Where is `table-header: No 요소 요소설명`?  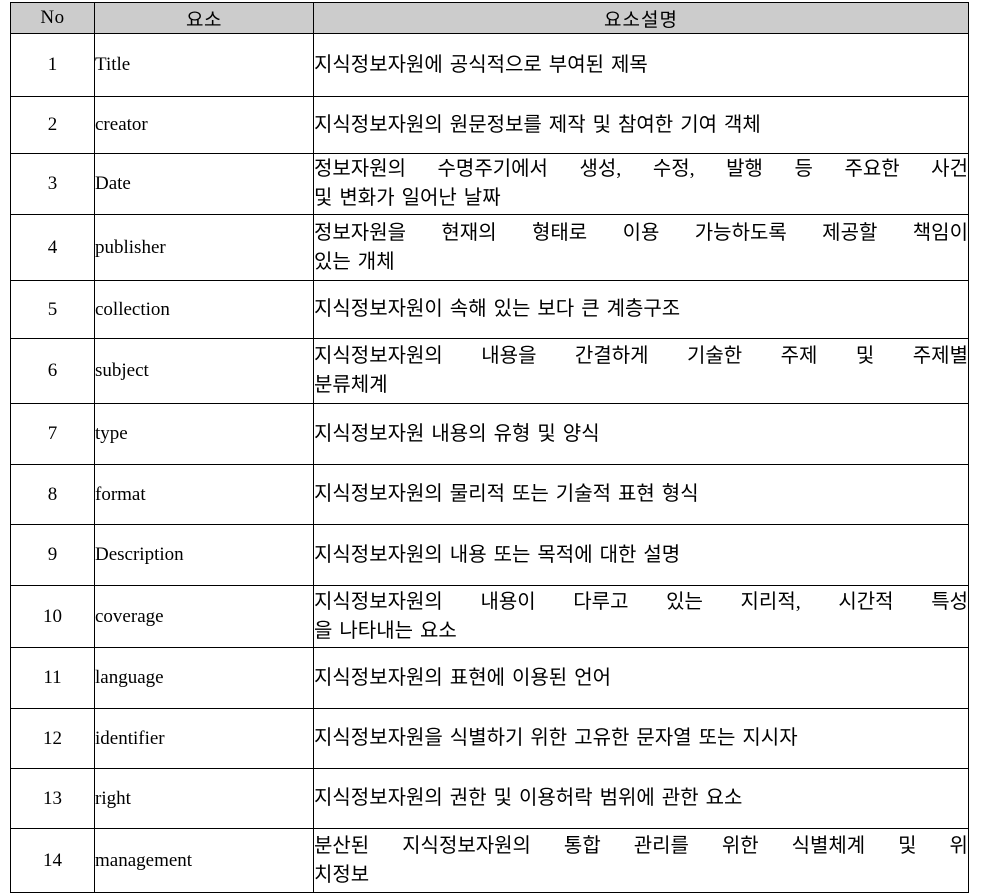 table-header: No 요소 요소설명 is located at coordinates (489, 18).